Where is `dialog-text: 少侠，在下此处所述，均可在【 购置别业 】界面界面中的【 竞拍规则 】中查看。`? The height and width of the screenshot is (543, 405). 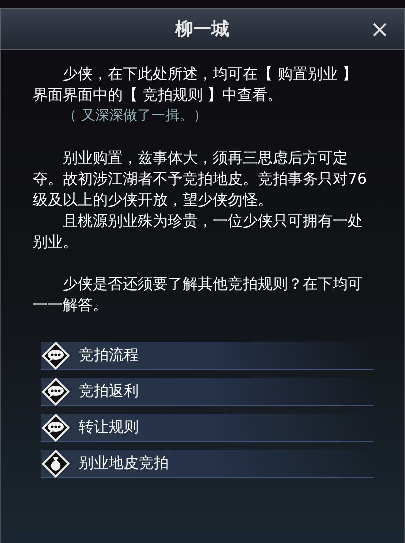 dialog-text: 少侠，在下此处所述，均可在【 购置别业 】界面界面中的【 竞拍规则 】中查看。 is located at coordinates (196, 85).